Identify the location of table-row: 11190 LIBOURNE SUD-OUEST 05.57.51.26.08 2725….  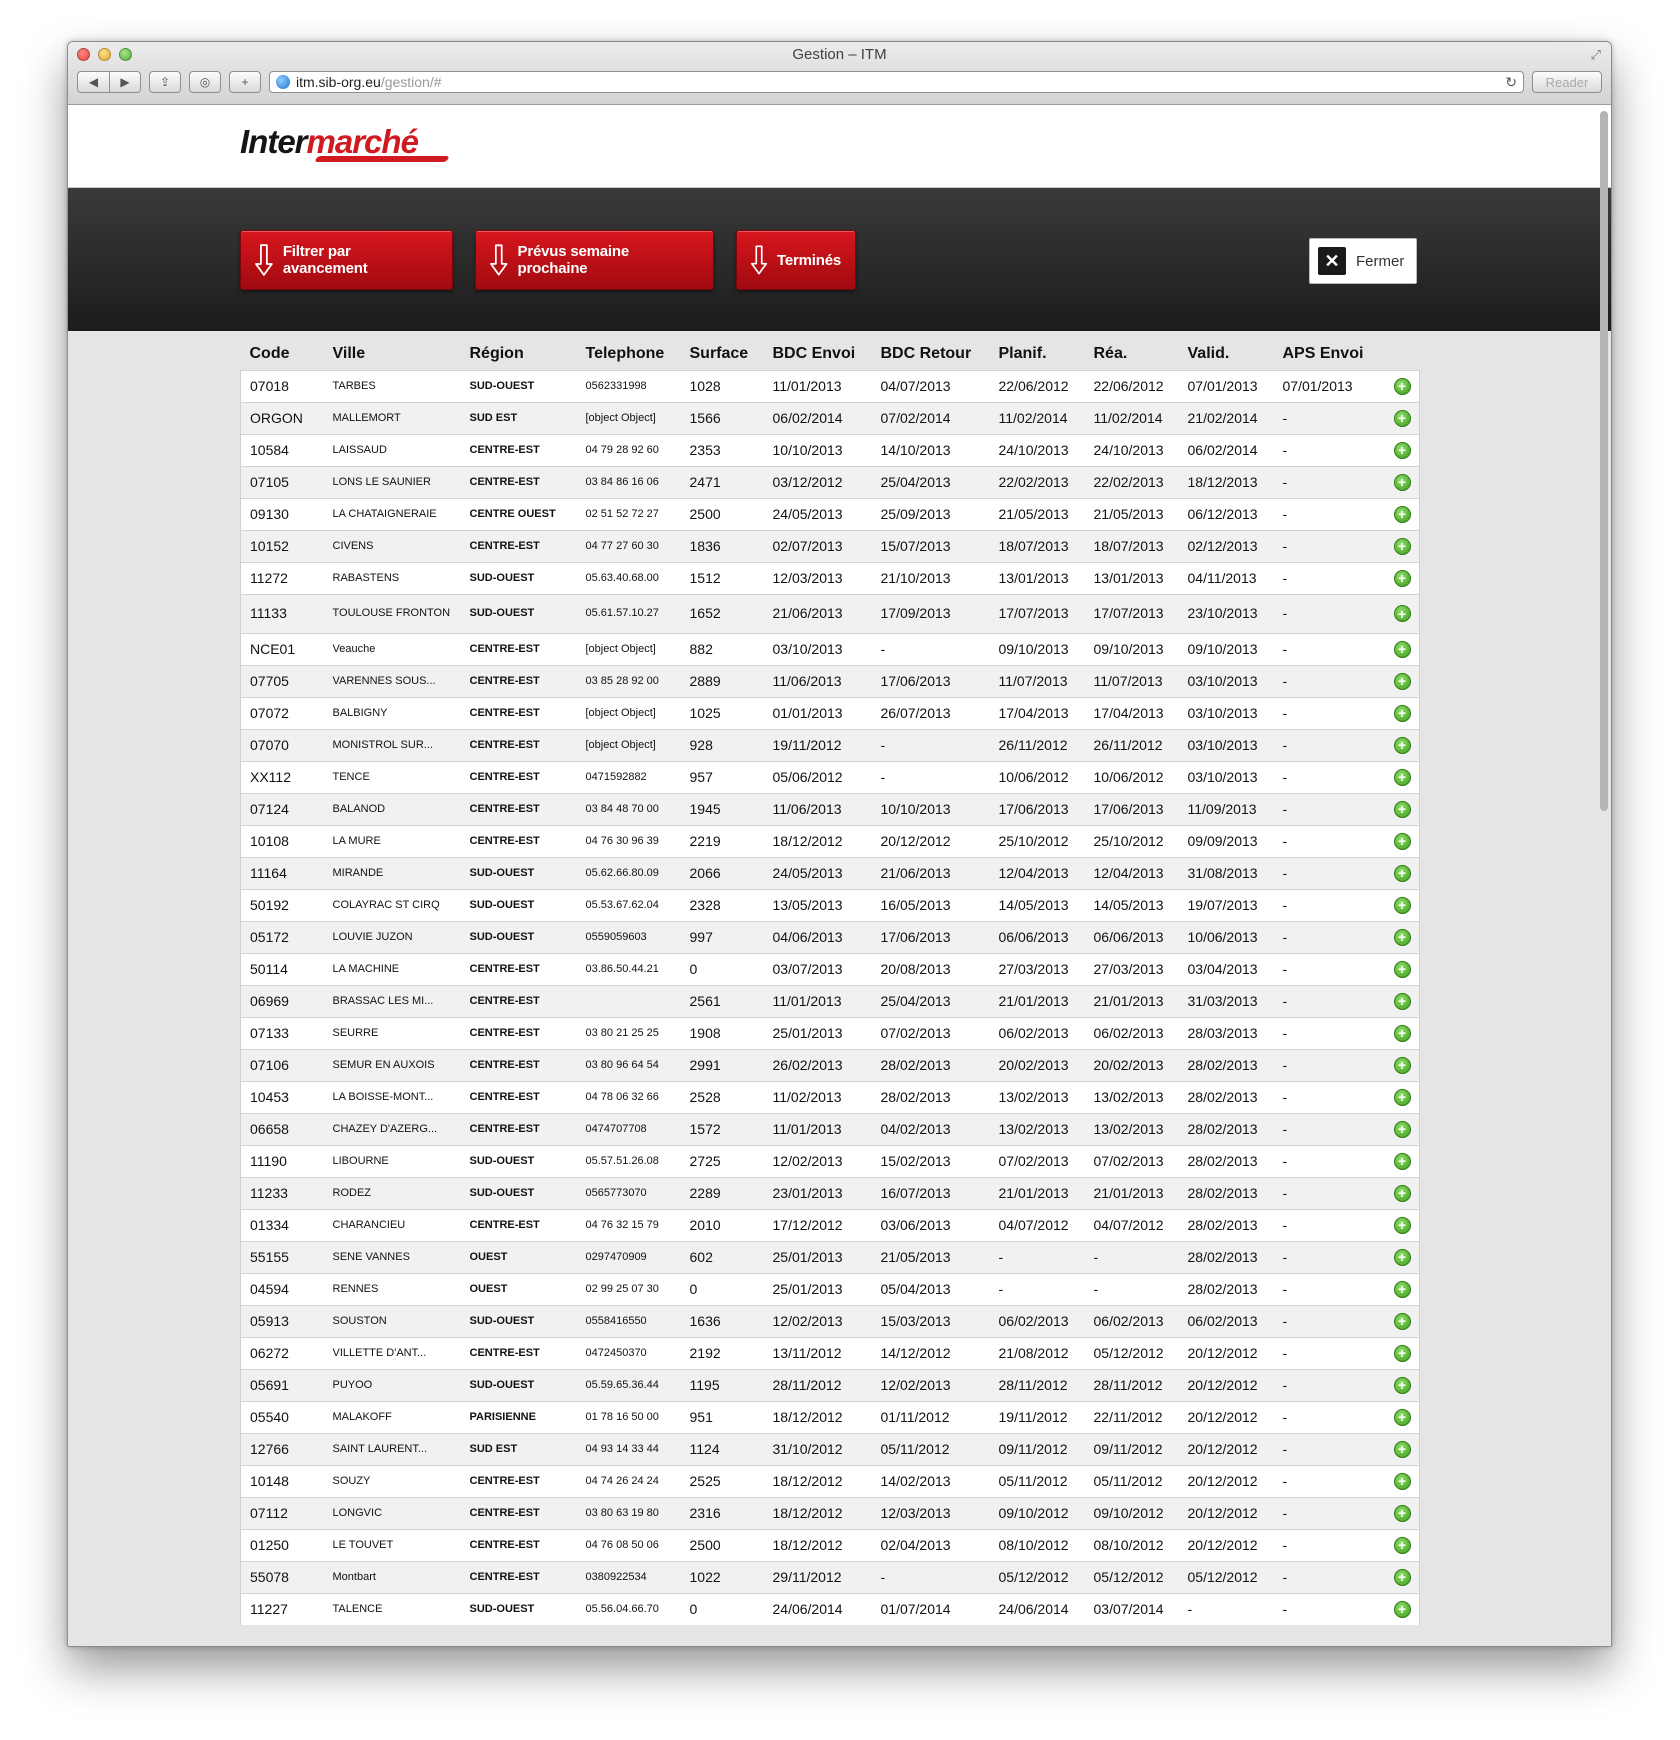
(830, 1160).